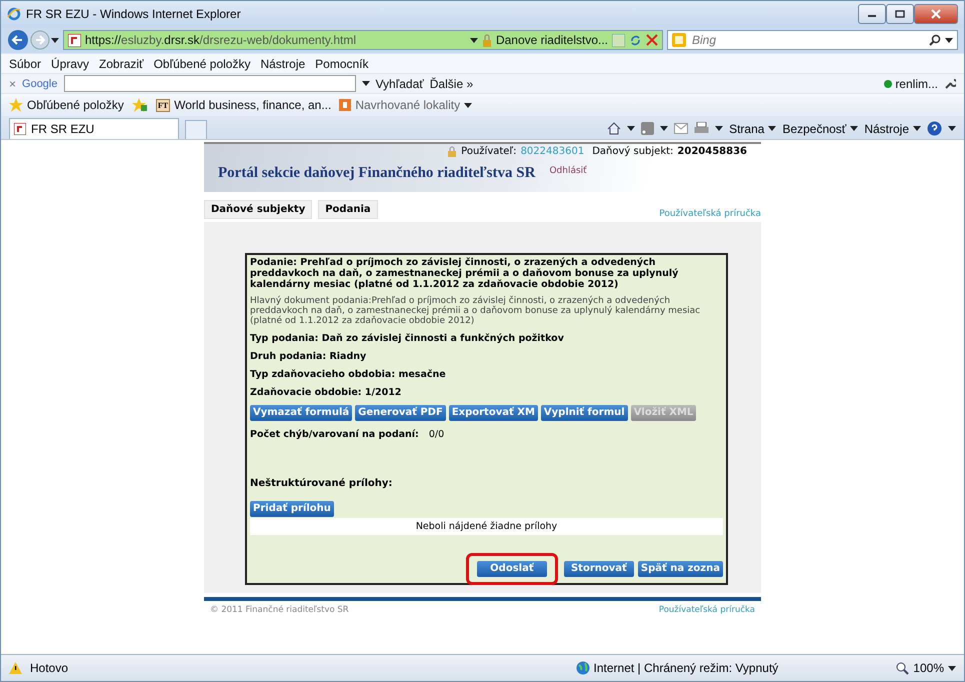 Image resolution: width=965 pixels, height=682 pixels. Describe the element at coordinates (486, 526) in the screenshot. I see `empty-attachments-message: Neboli nájdené žiadne prílohy` at that location.